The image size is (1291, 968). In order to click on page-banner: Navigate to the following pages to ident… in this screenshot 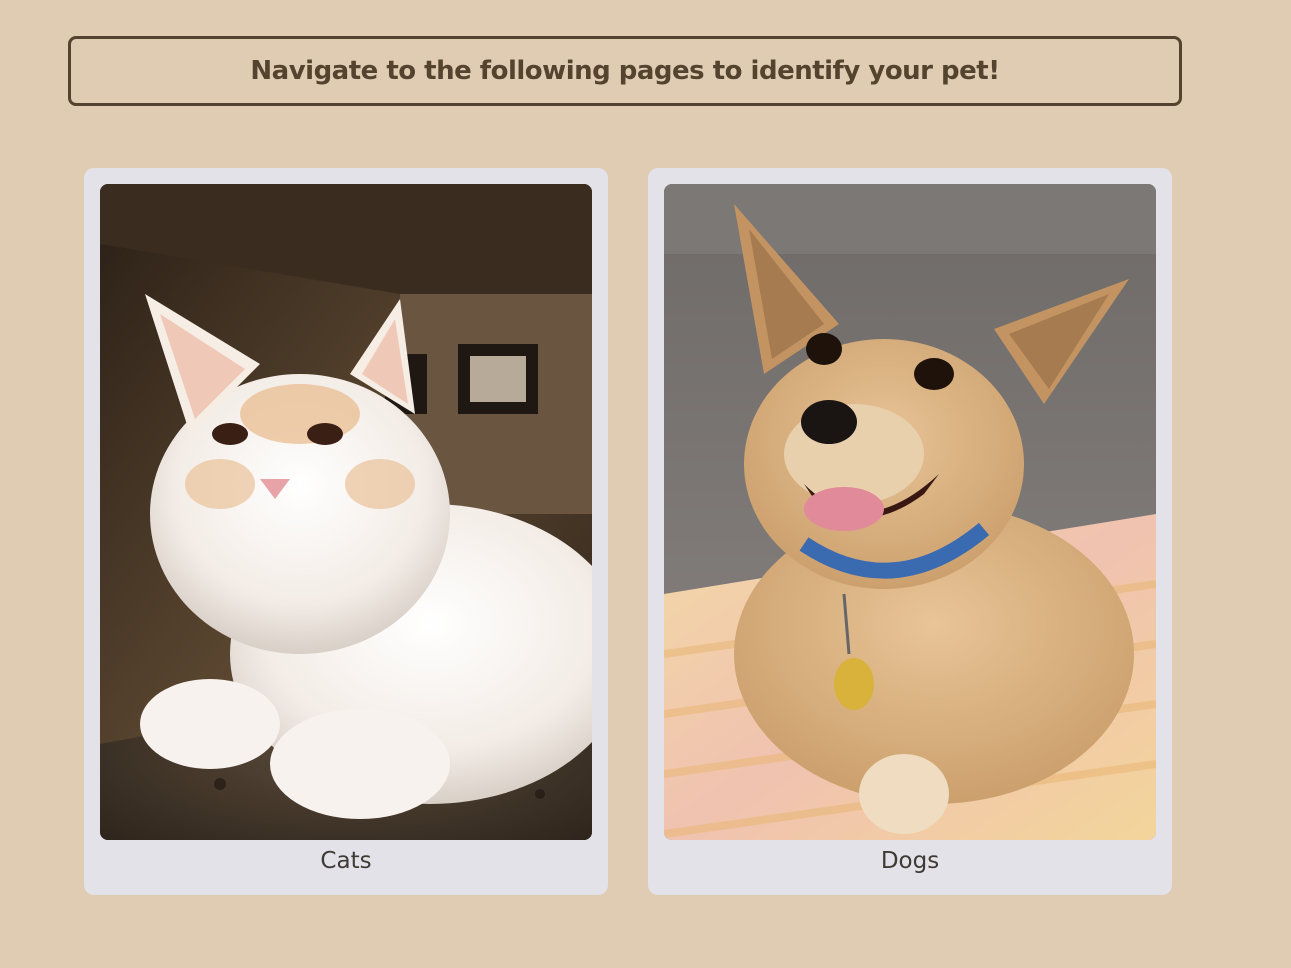, I will do `click(625, 71)`.